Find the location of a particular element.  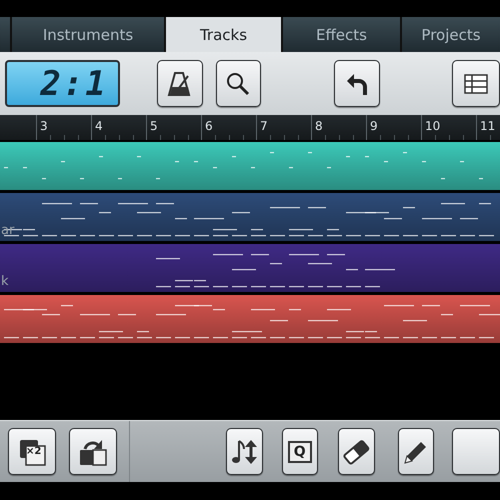

bar-number: 5 is located at coordinates (154, 126).